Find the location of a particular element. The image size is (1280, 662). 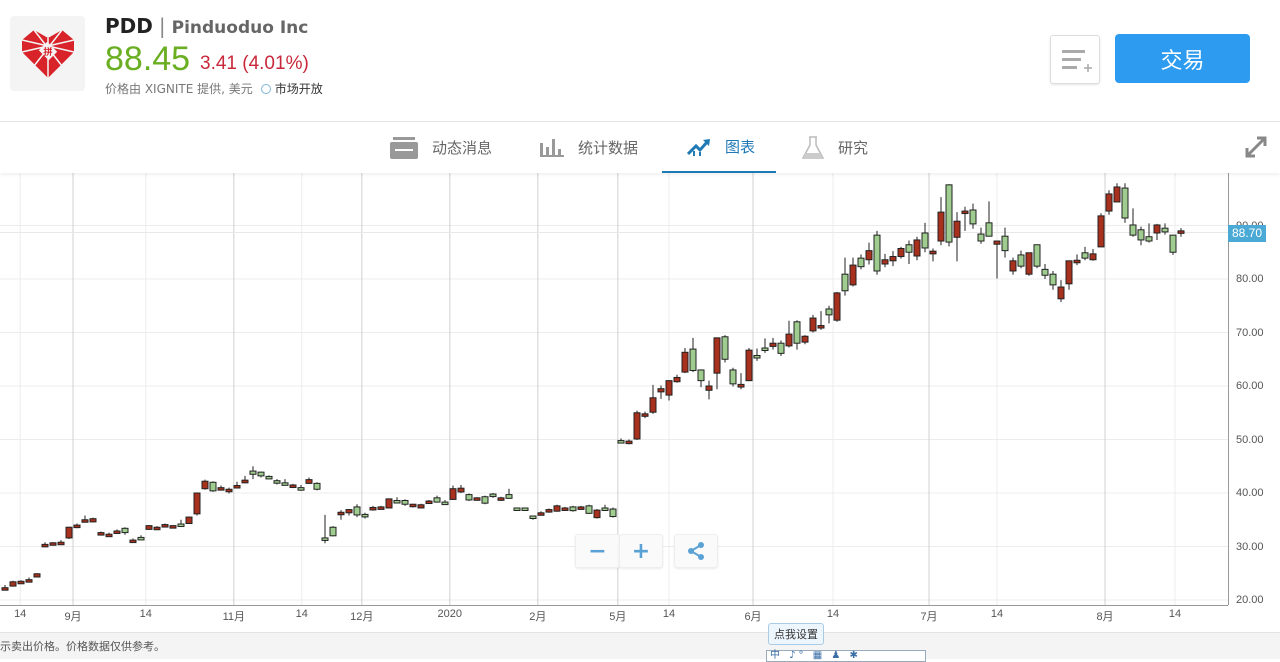

footer-bar: 示卖出价格。价格数据仅供参考。 is located at coordinates (640, 645).